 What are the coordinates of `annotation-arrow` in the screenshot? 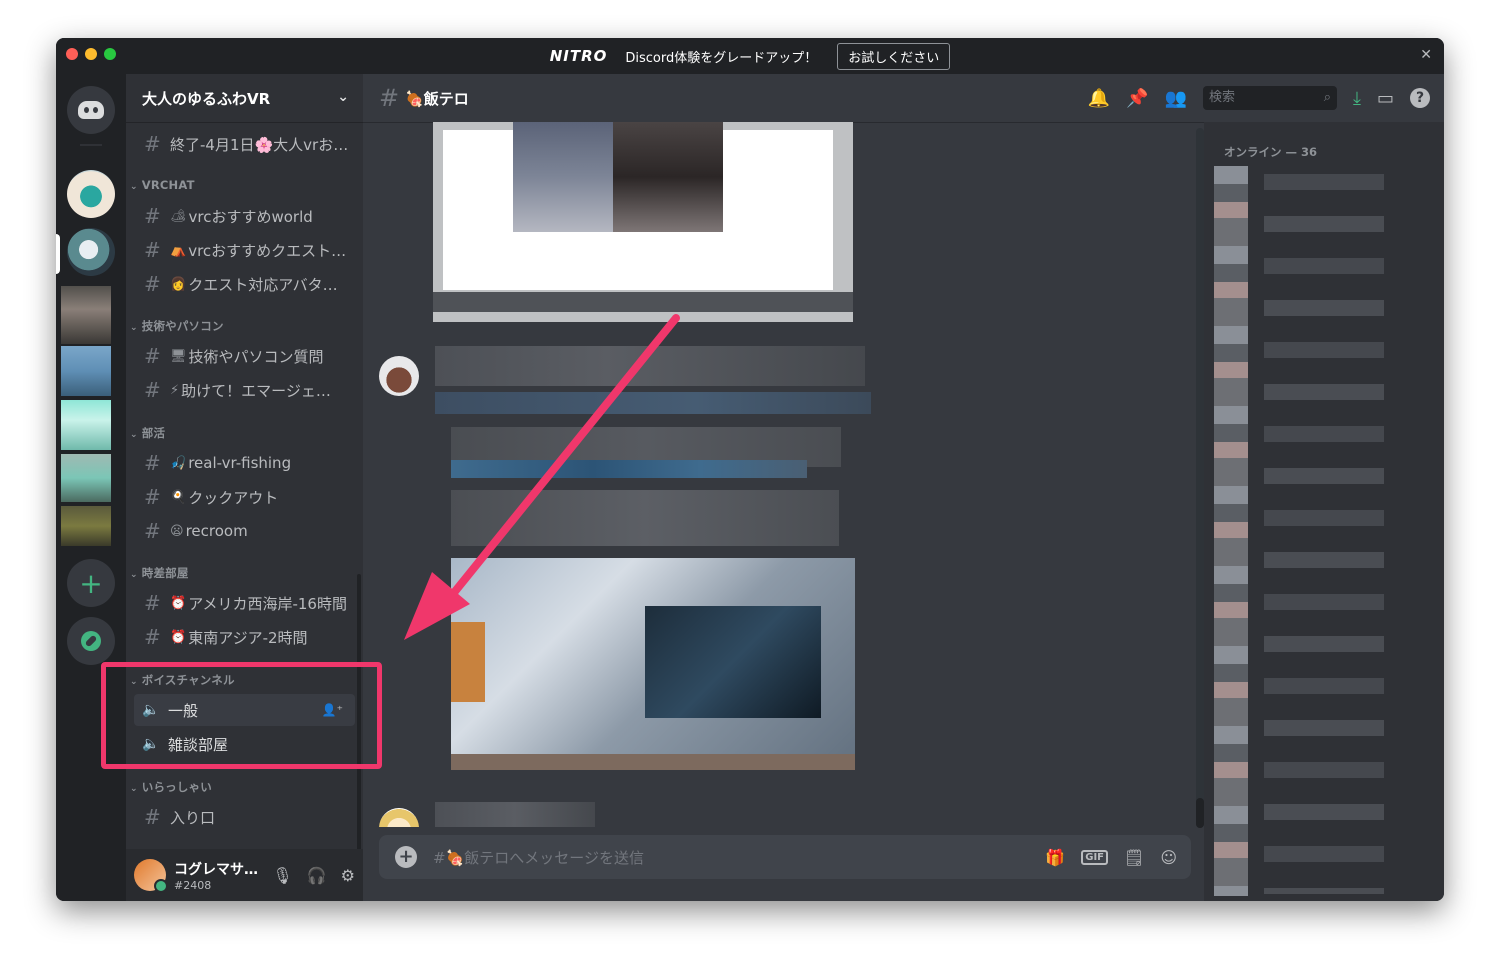 It's located at (542, 477).